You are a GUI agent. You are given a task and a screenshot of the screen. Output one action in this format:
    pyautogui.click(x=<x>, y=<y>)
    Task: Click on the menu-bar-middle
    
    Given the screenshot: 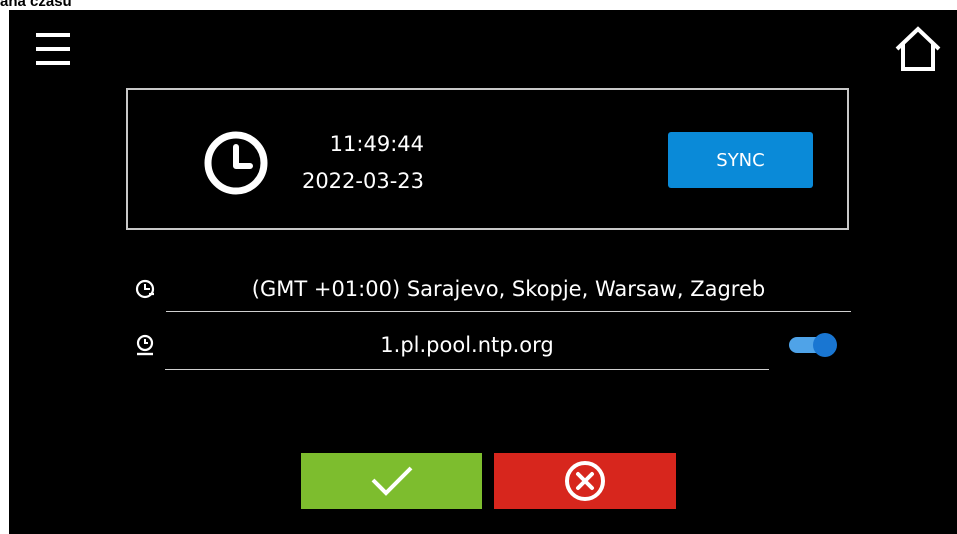 What is the action you would take?
    pyautogui.click(x=53, y=49)
    